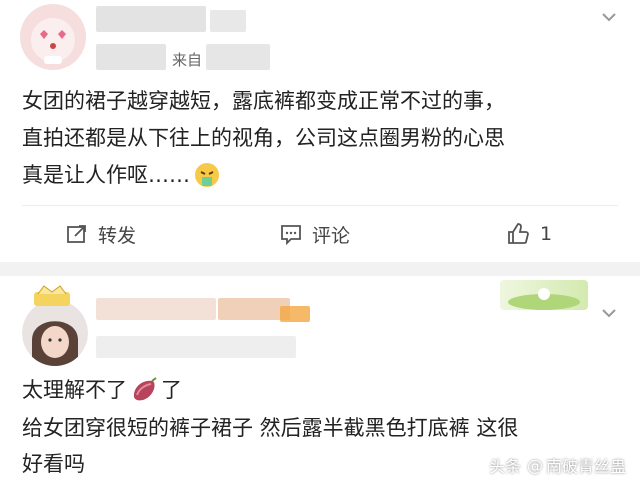 The height and width of the screenshot is (487, 640). Describe the element at coordinates (53, 464) in the screenshot. I see `comment2-line-3: 好看吗` at that location.